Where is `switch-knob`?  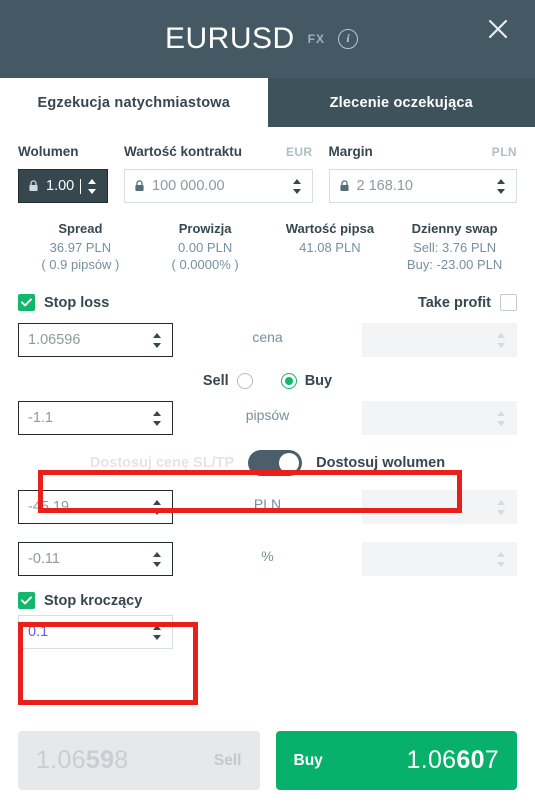 switch-knob is located at coordinates (289, 462).